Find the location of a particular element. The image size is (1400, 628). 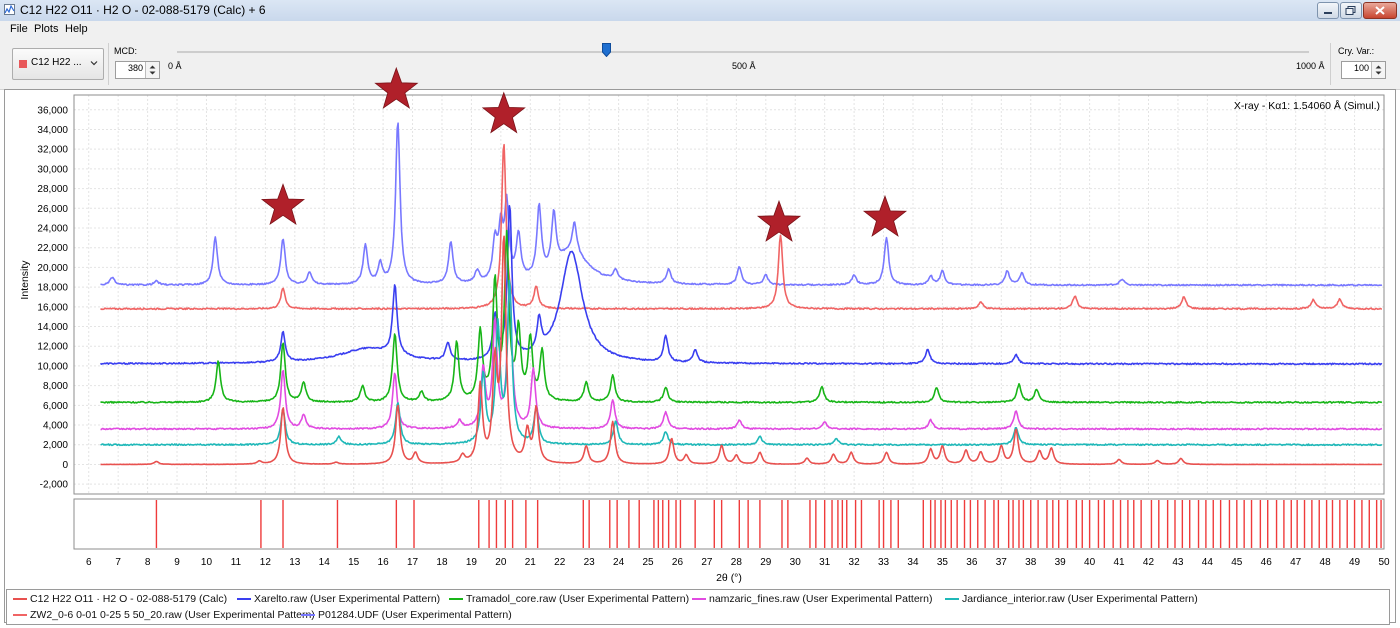

y-tick-label: 34,000 is located at coordinates (52, 130).